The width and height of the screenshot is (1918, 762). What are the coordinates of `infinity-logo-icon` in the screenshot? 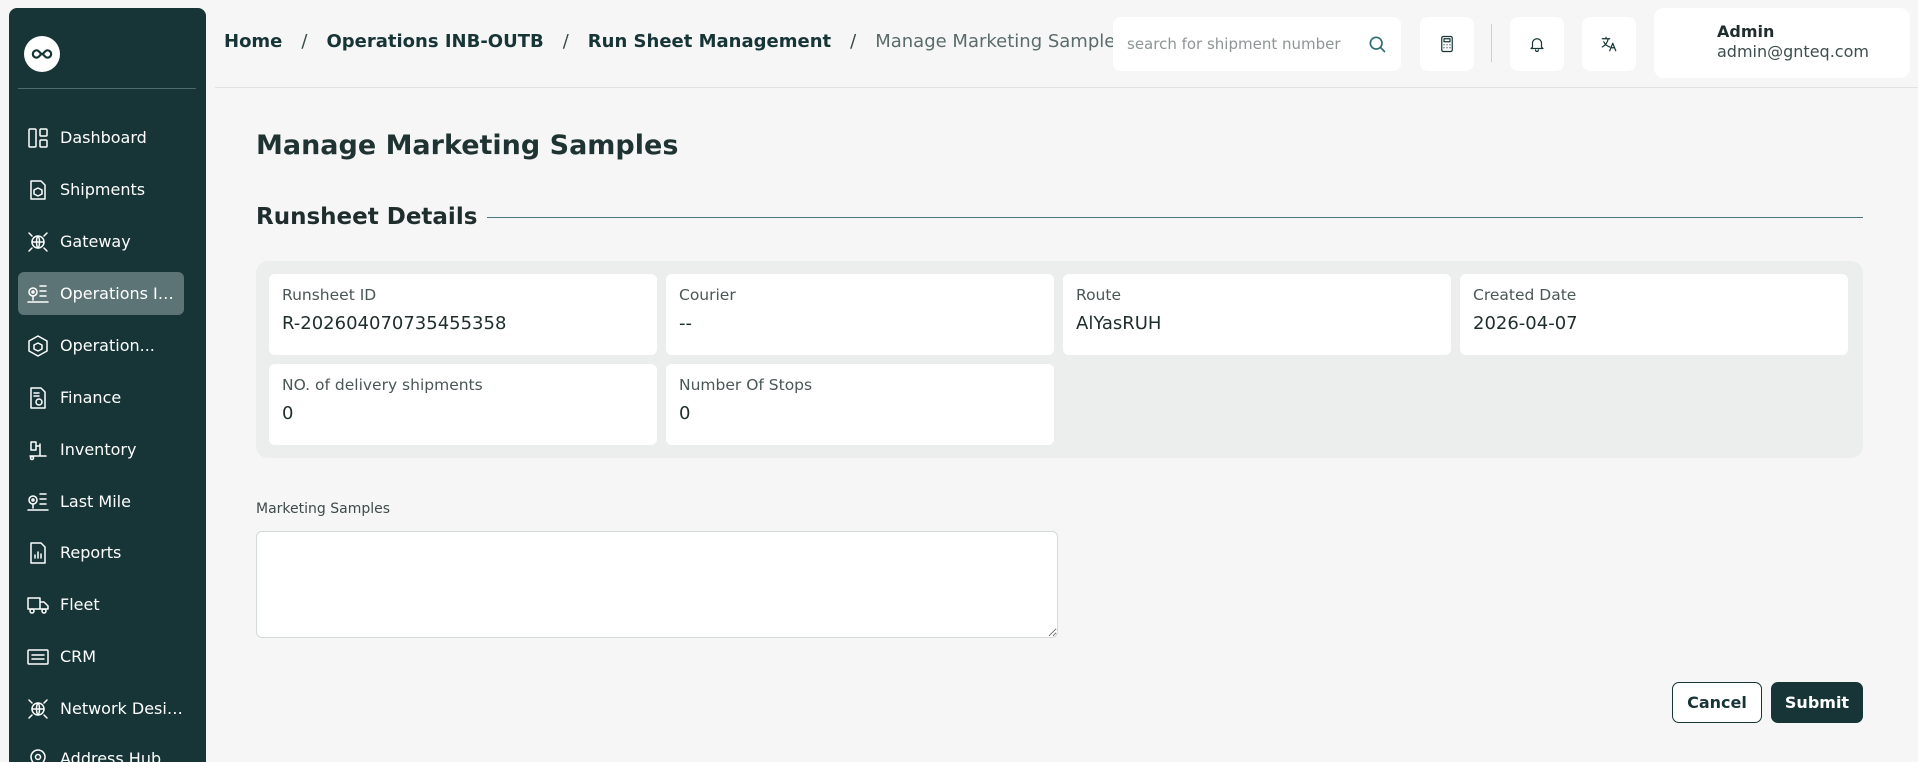 It's located at (42, 54).